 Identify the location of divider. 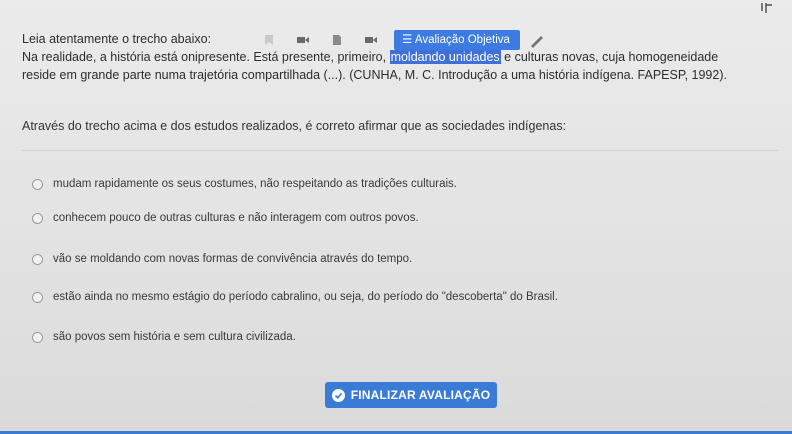
(400, 150).